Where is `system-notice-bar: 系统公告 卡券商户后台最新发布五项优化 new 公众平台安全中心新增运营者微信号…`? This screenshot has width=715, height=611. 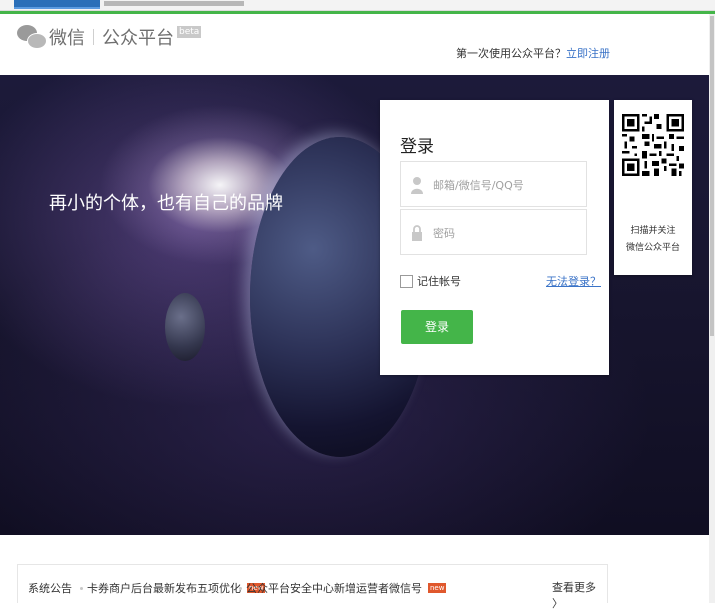 system-notice-bar: 系统公告 卡券商户后台最新发布五项优化 new 公众平台安全中心新增运营者微信号… is located at coordinates (312, 587).